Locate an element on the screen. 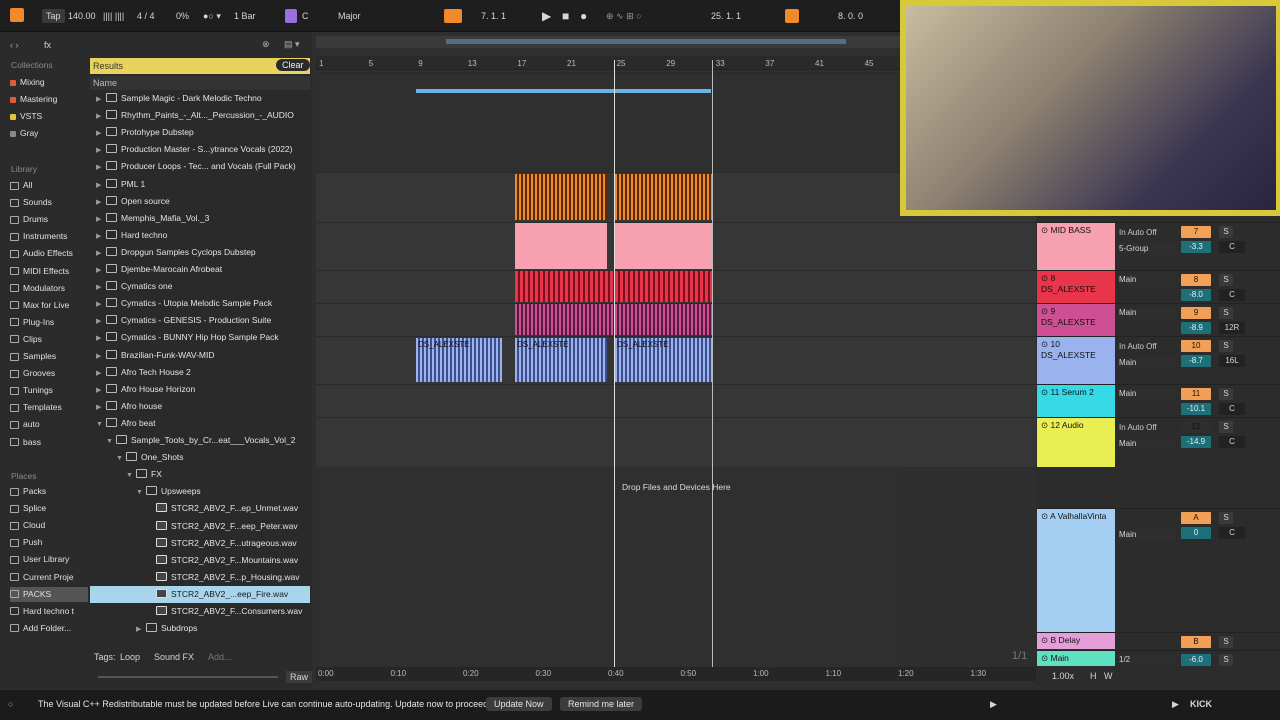 The width and height of the screenshot is (1280, 720). collection-item: VSTS is located at coordinates (49, 116).